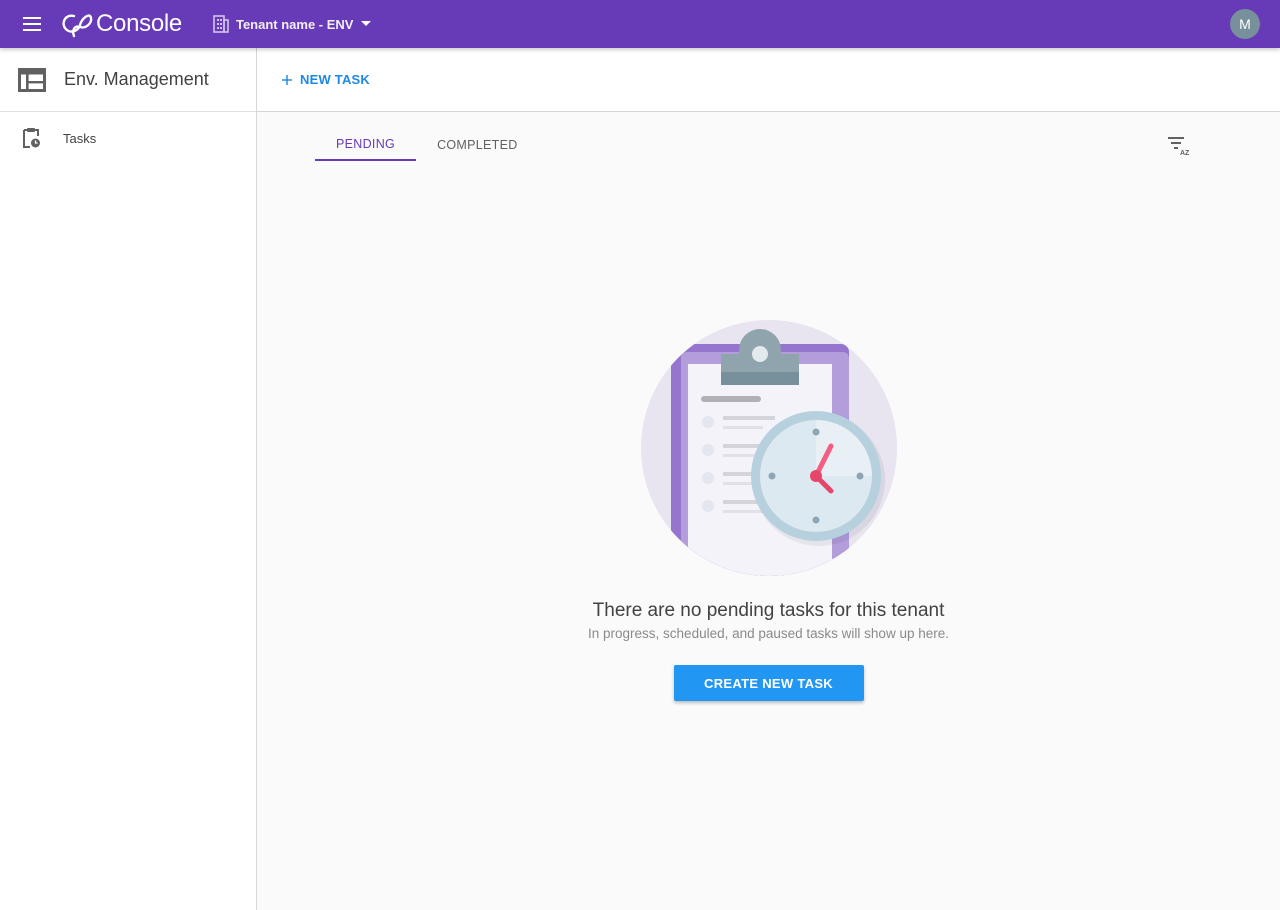 The height and width of the screenshot is (910, 1280). What do you see at coordinates (768, 683) in the screenshot?
I see `create-new-task-button: CREATE NEW TASK` at bounding box center [768, 683].